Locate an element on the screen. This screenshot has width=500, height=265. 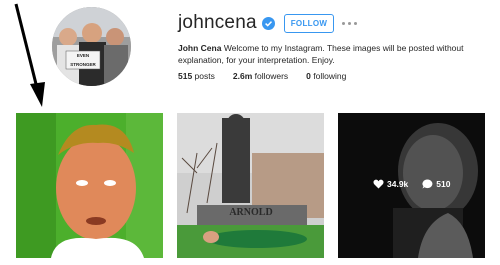
followers-label: followers is located at coordinates (270, 76).